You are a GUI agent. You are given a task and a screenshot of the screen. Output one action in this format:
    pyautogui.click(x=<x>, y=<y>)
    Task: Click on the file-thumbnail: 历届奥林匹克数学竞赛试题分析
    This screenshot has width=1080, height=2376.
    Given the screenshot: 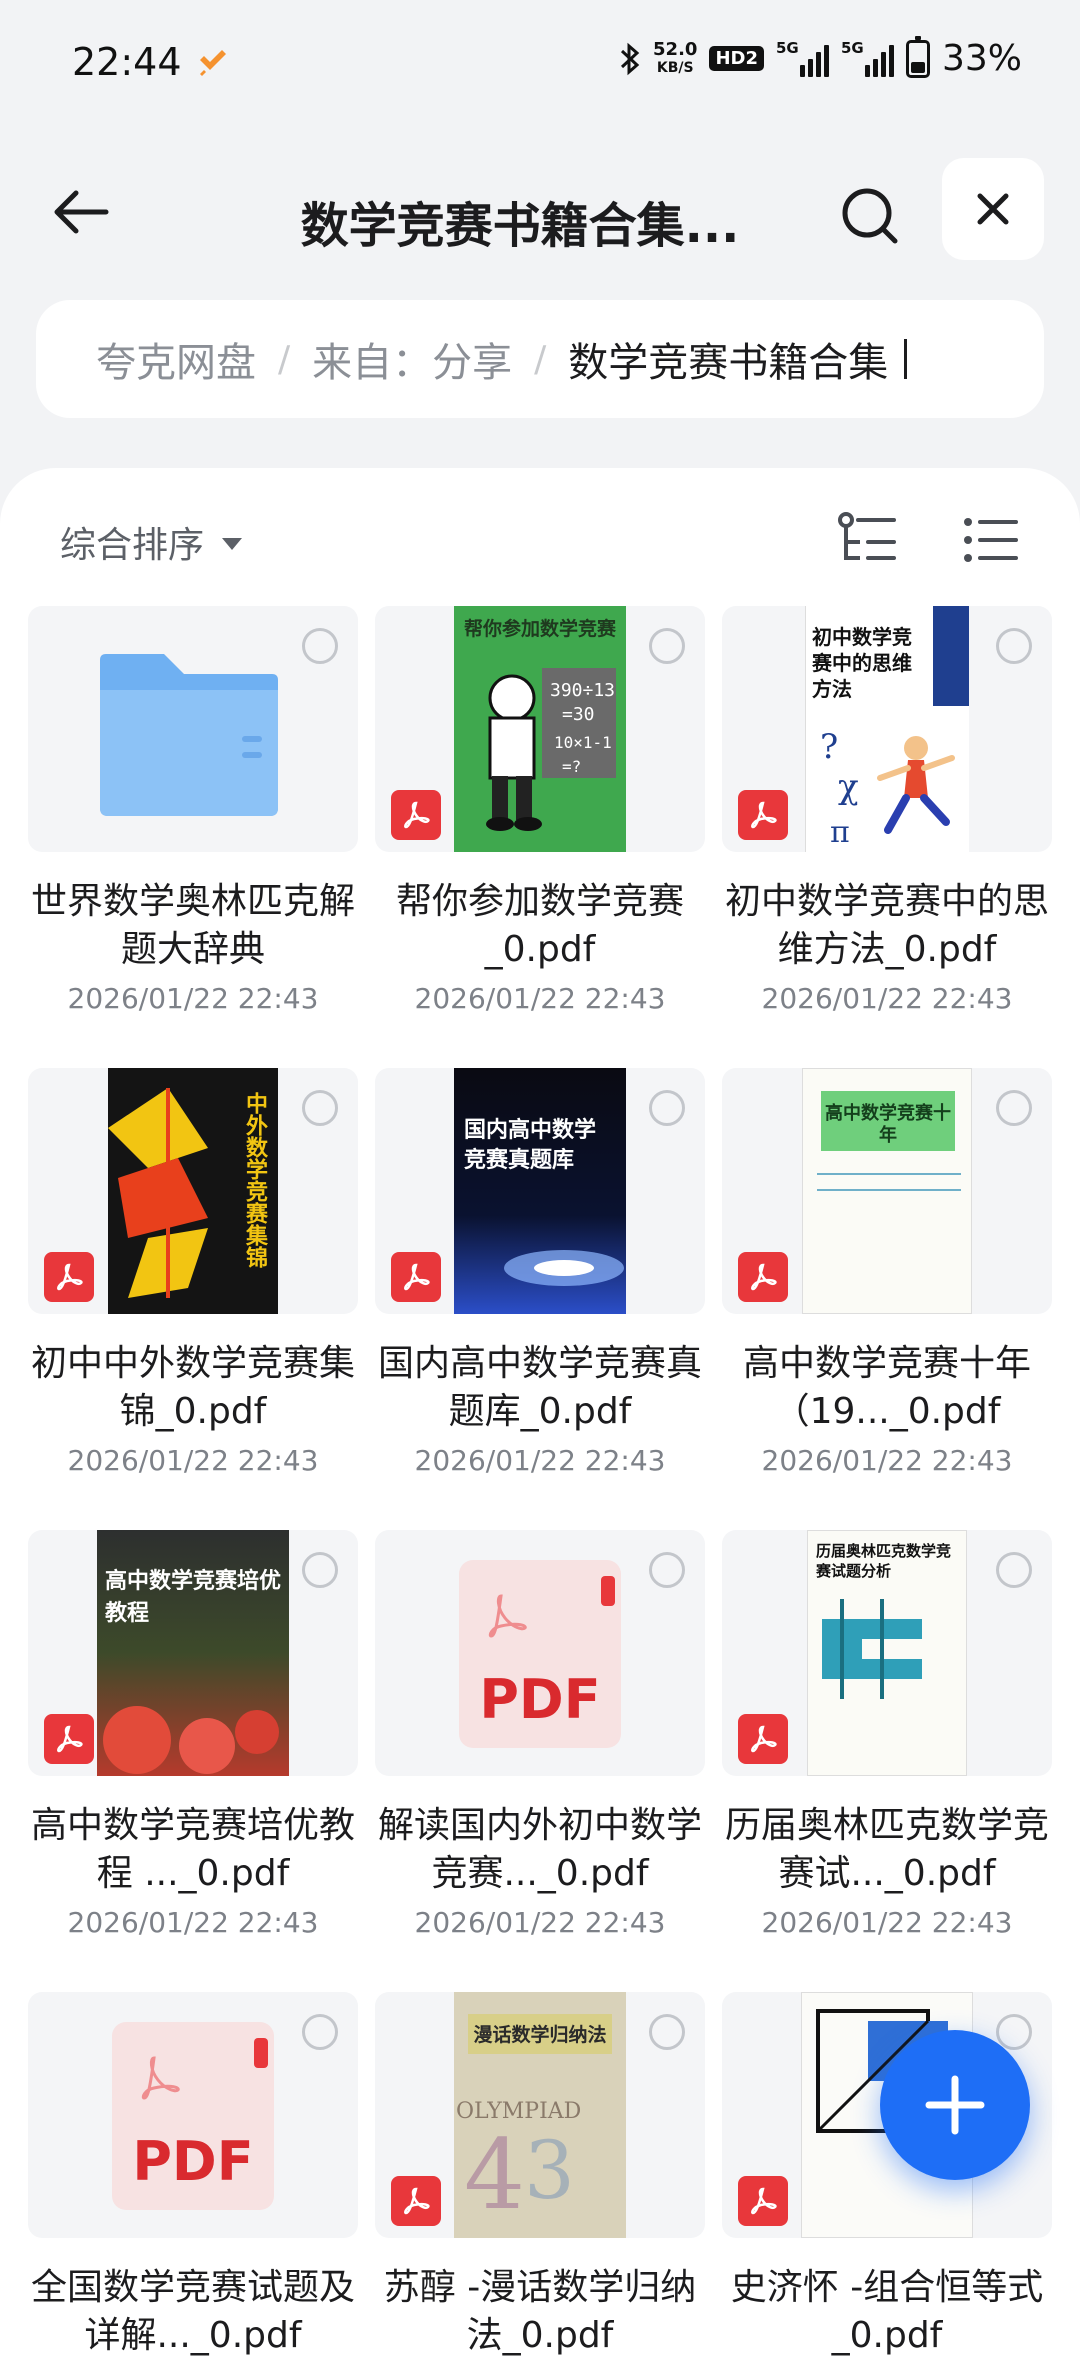 What is the action you would take?
    pyautogui.click(x=887, y=1653)
    